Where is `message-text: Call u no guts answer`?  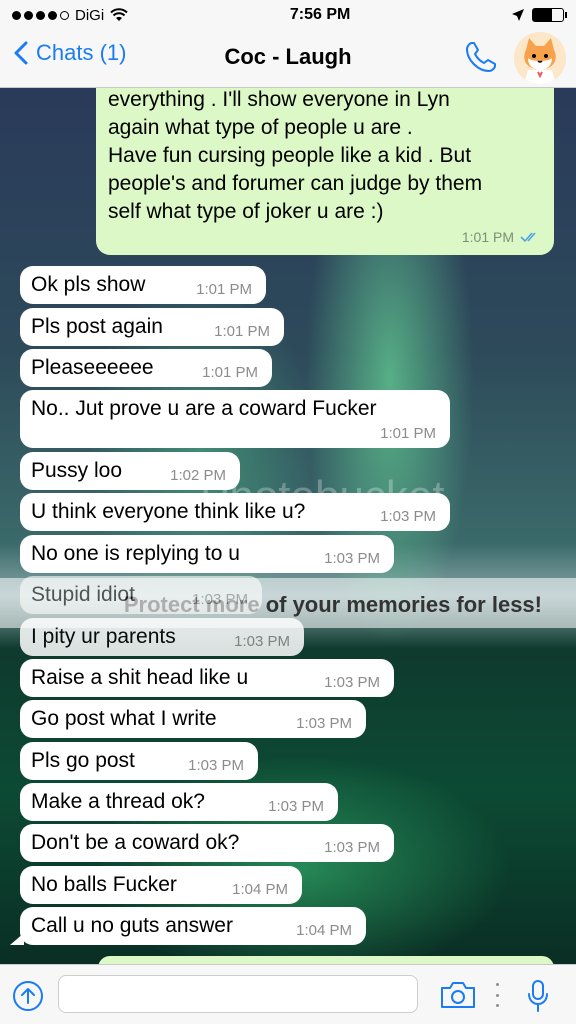 message-text: Call u no guts answer is located at coordinates (132, 925).